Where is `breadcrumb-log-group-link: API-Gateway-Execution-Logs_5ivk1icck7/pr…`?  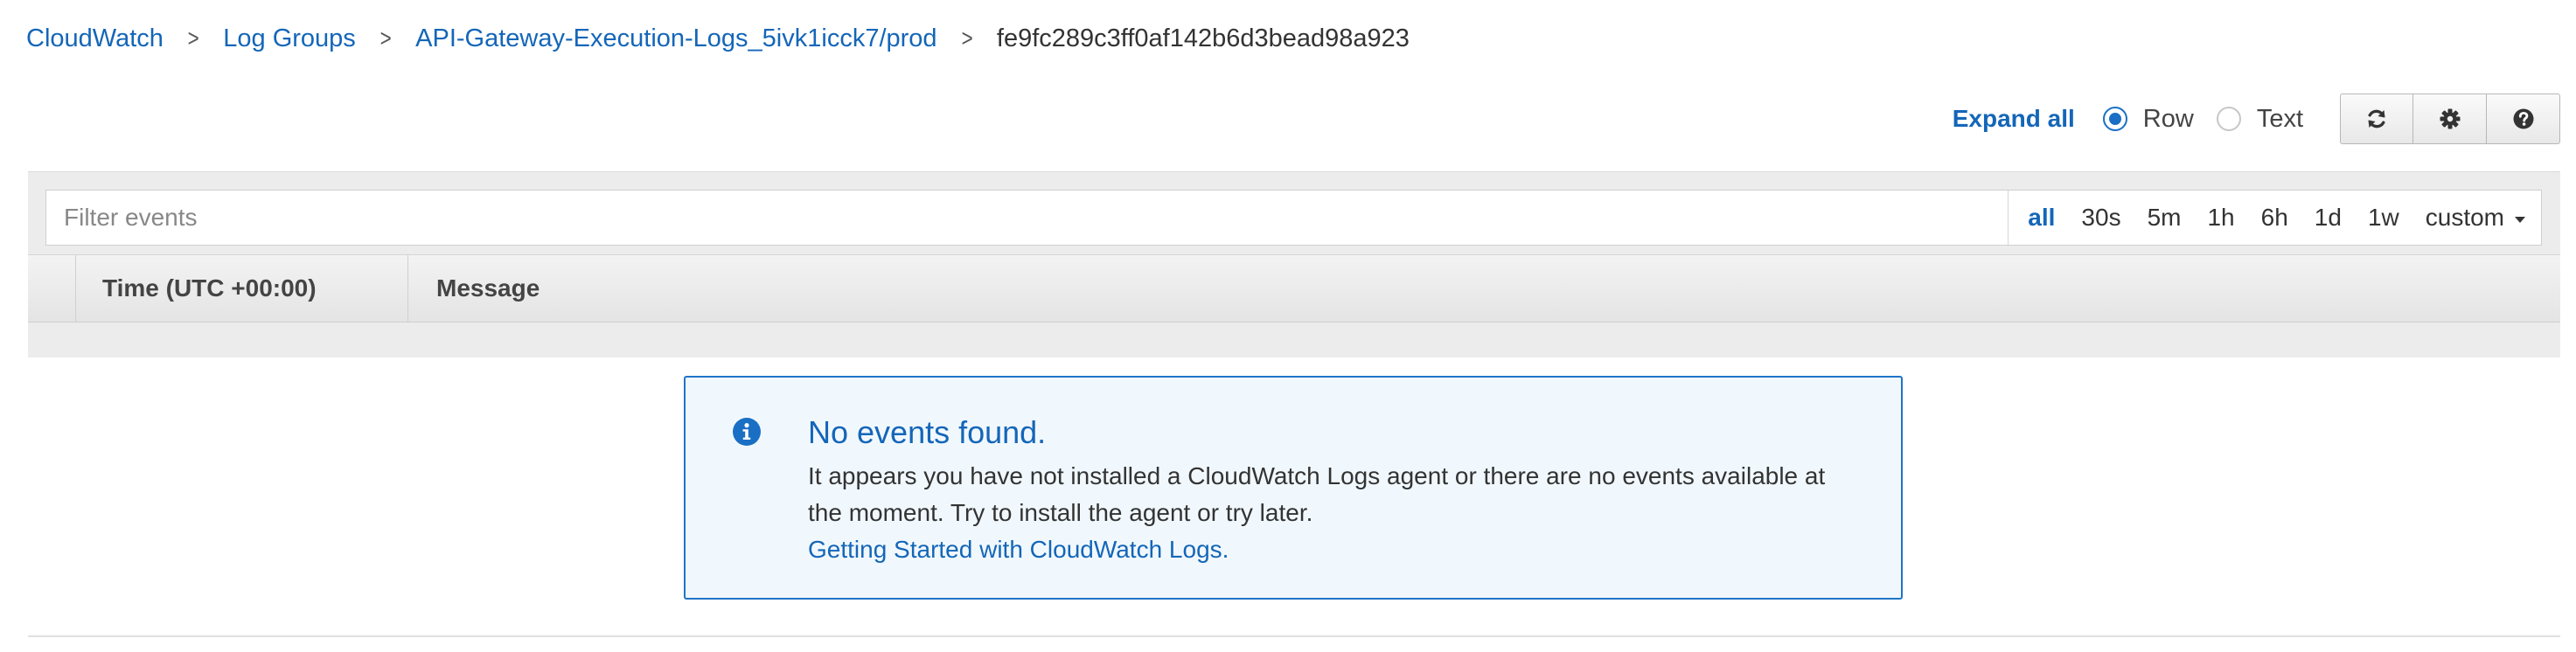 breadcrumb-log-group-link: API-Gateway-Execution-Logs_5ivk1icck7/pr… is located at coordinates (675, 39).